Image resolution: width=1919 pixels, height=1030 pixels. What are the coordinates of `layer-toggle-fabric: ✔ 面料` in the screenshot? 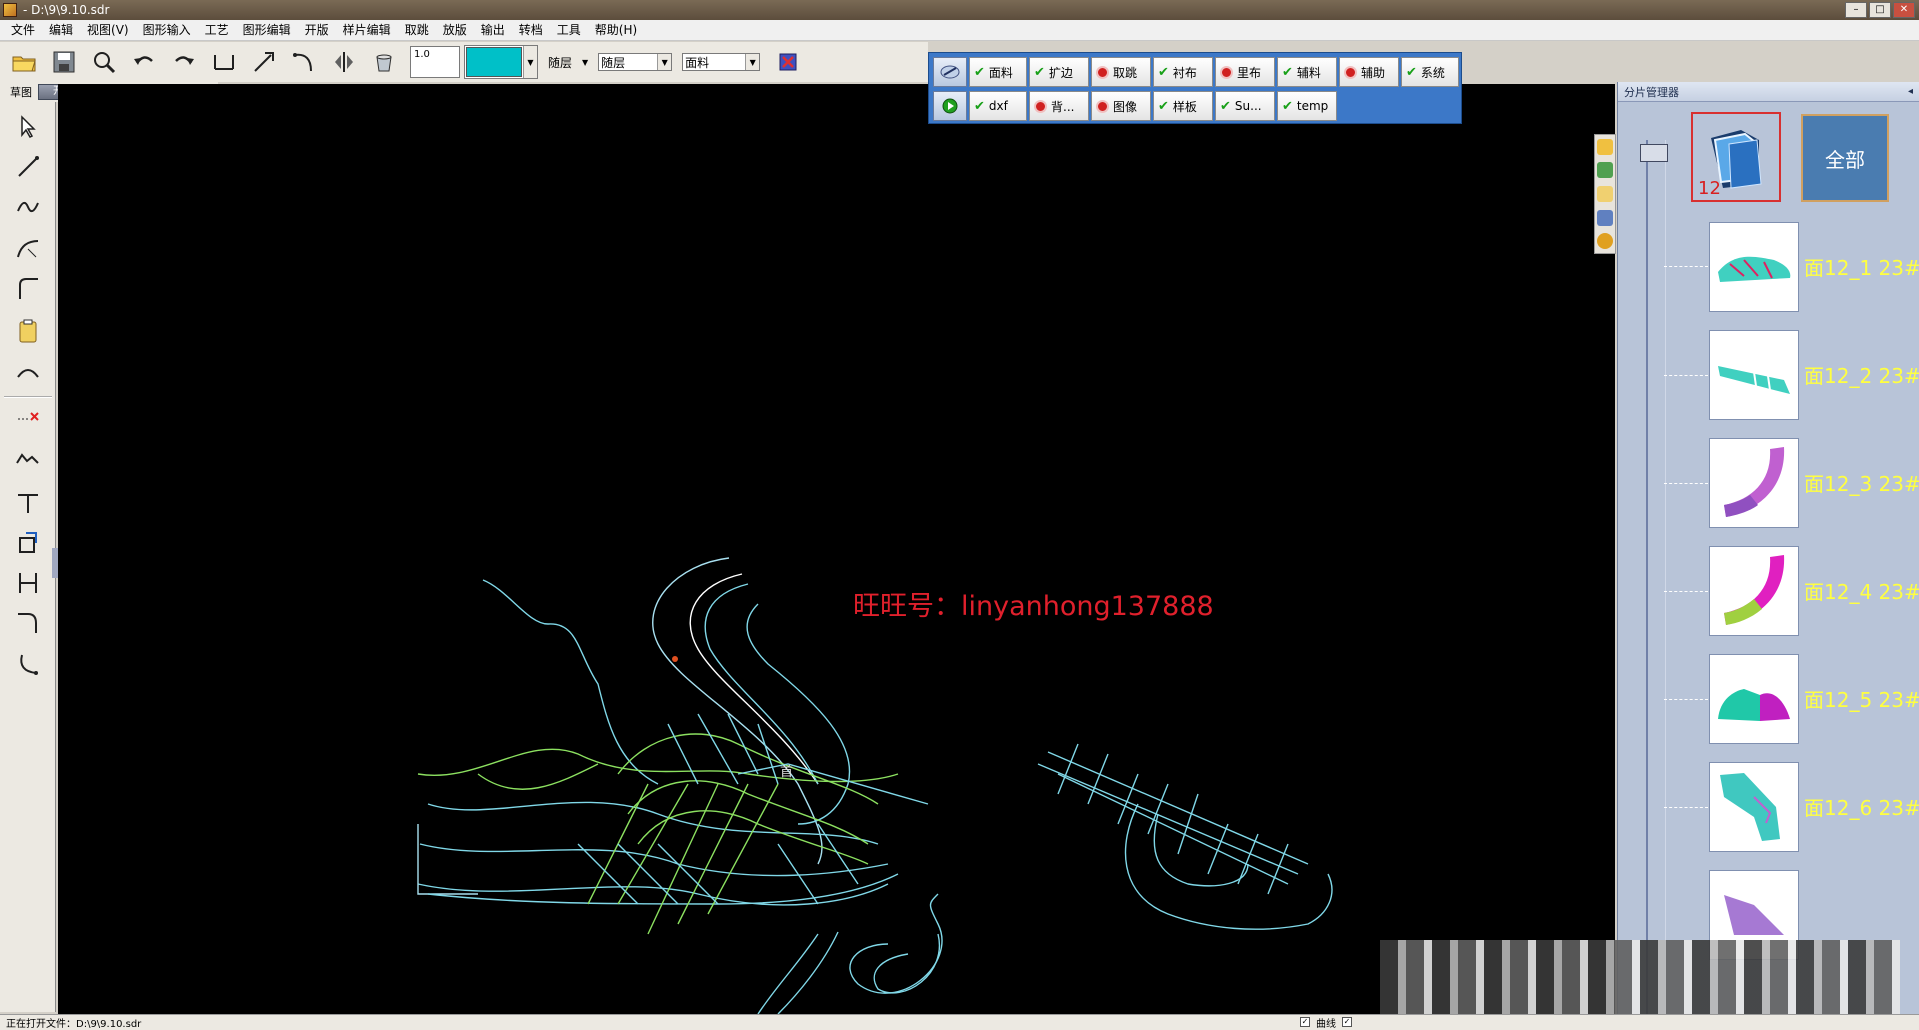 It's located at (998, 72).